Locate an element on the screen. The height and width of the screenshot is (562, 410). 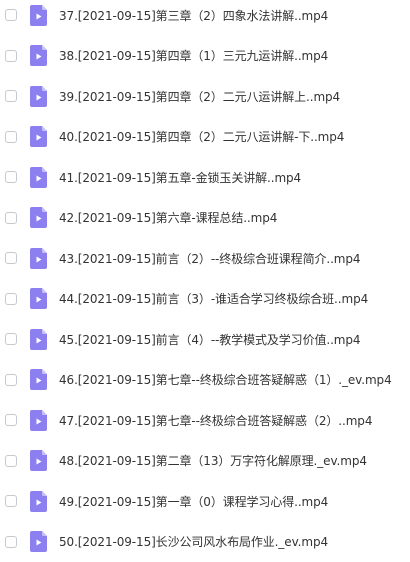
file-name: 40.[2021-09-15]第四章（2）二元八运讲解-下..mp4 is located at coordinates (201, 136).